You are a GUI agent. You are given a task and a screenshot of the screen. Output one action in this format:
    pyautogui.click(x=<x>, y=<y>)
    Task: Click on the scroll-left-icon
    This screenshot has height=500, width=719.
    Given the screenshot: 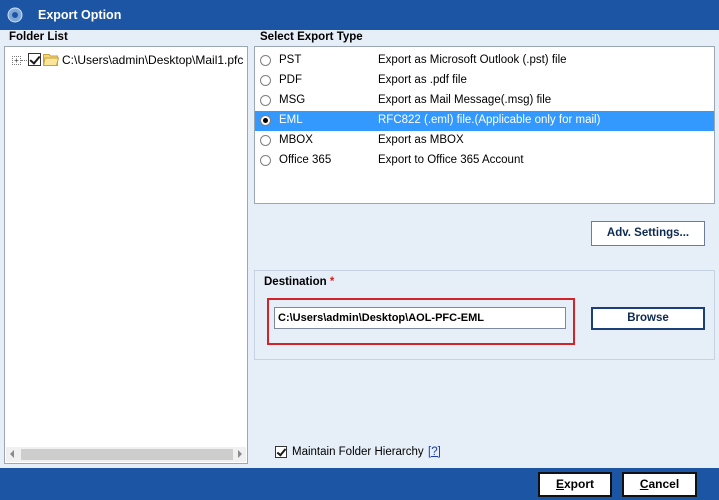 What is the action you would take?
    pyautogui.click(x=12, y=454)
    